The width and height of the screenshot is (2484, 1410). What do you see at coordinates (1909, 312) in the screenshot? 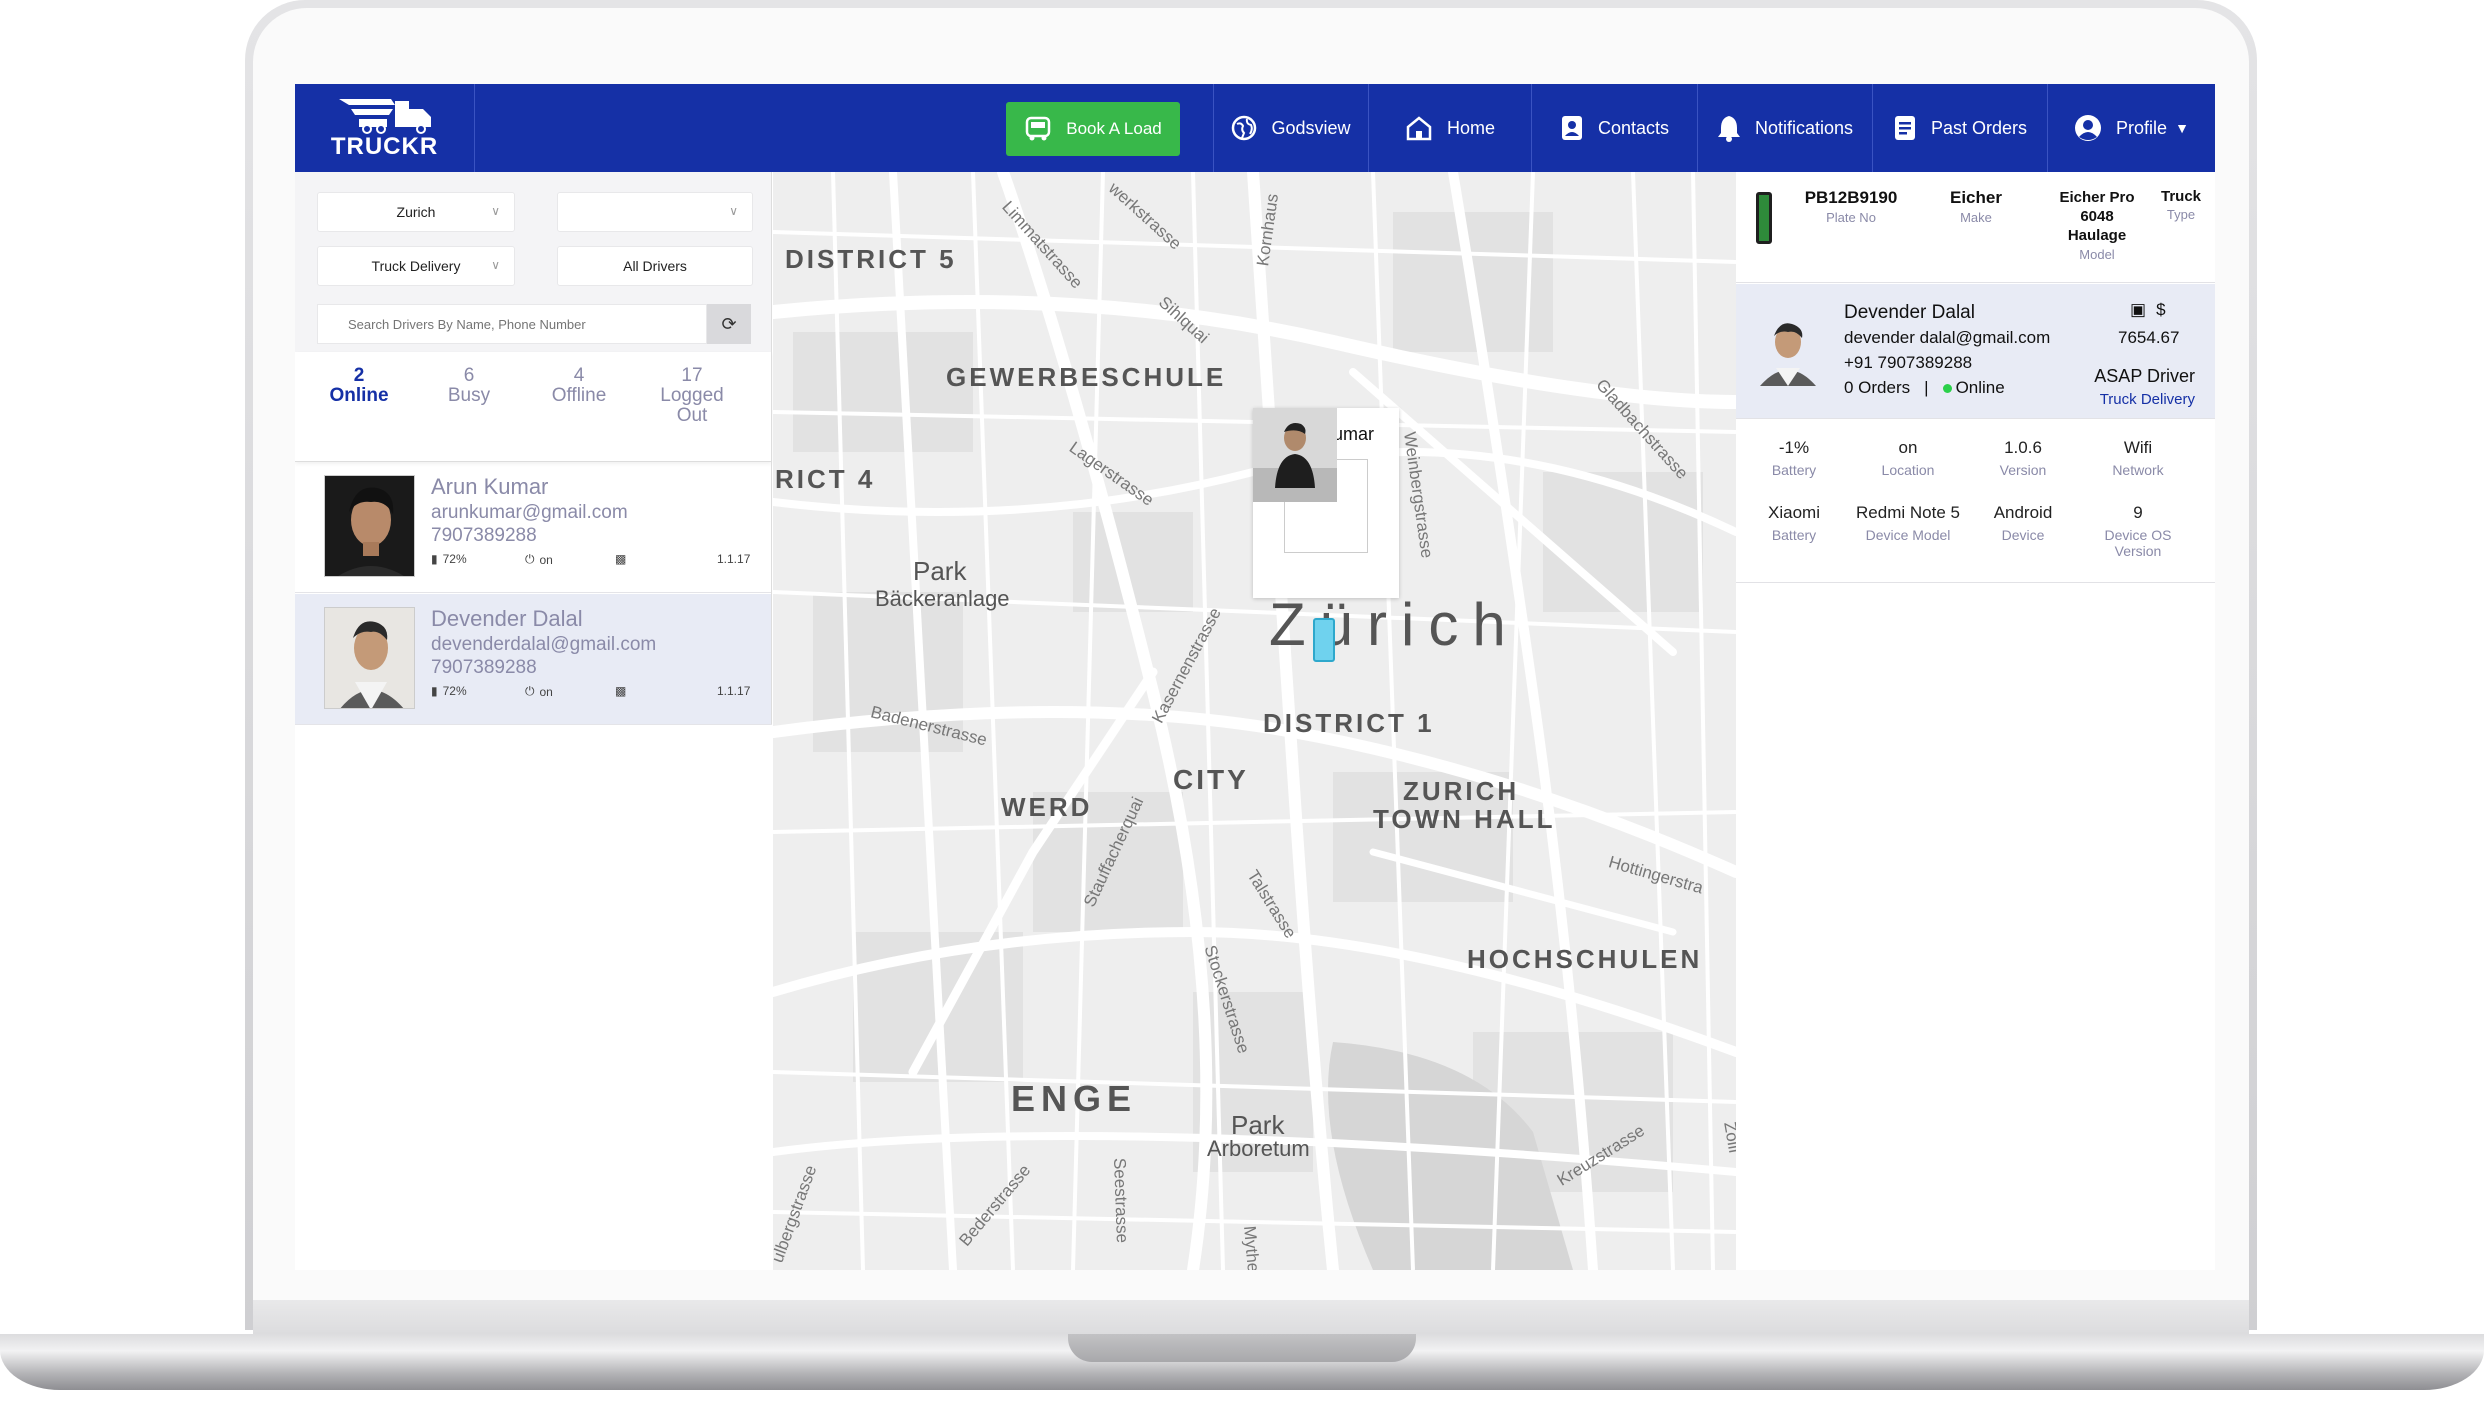
I see `selected-driver-name: Devender Dalal` at bounding box center [1909, 312].